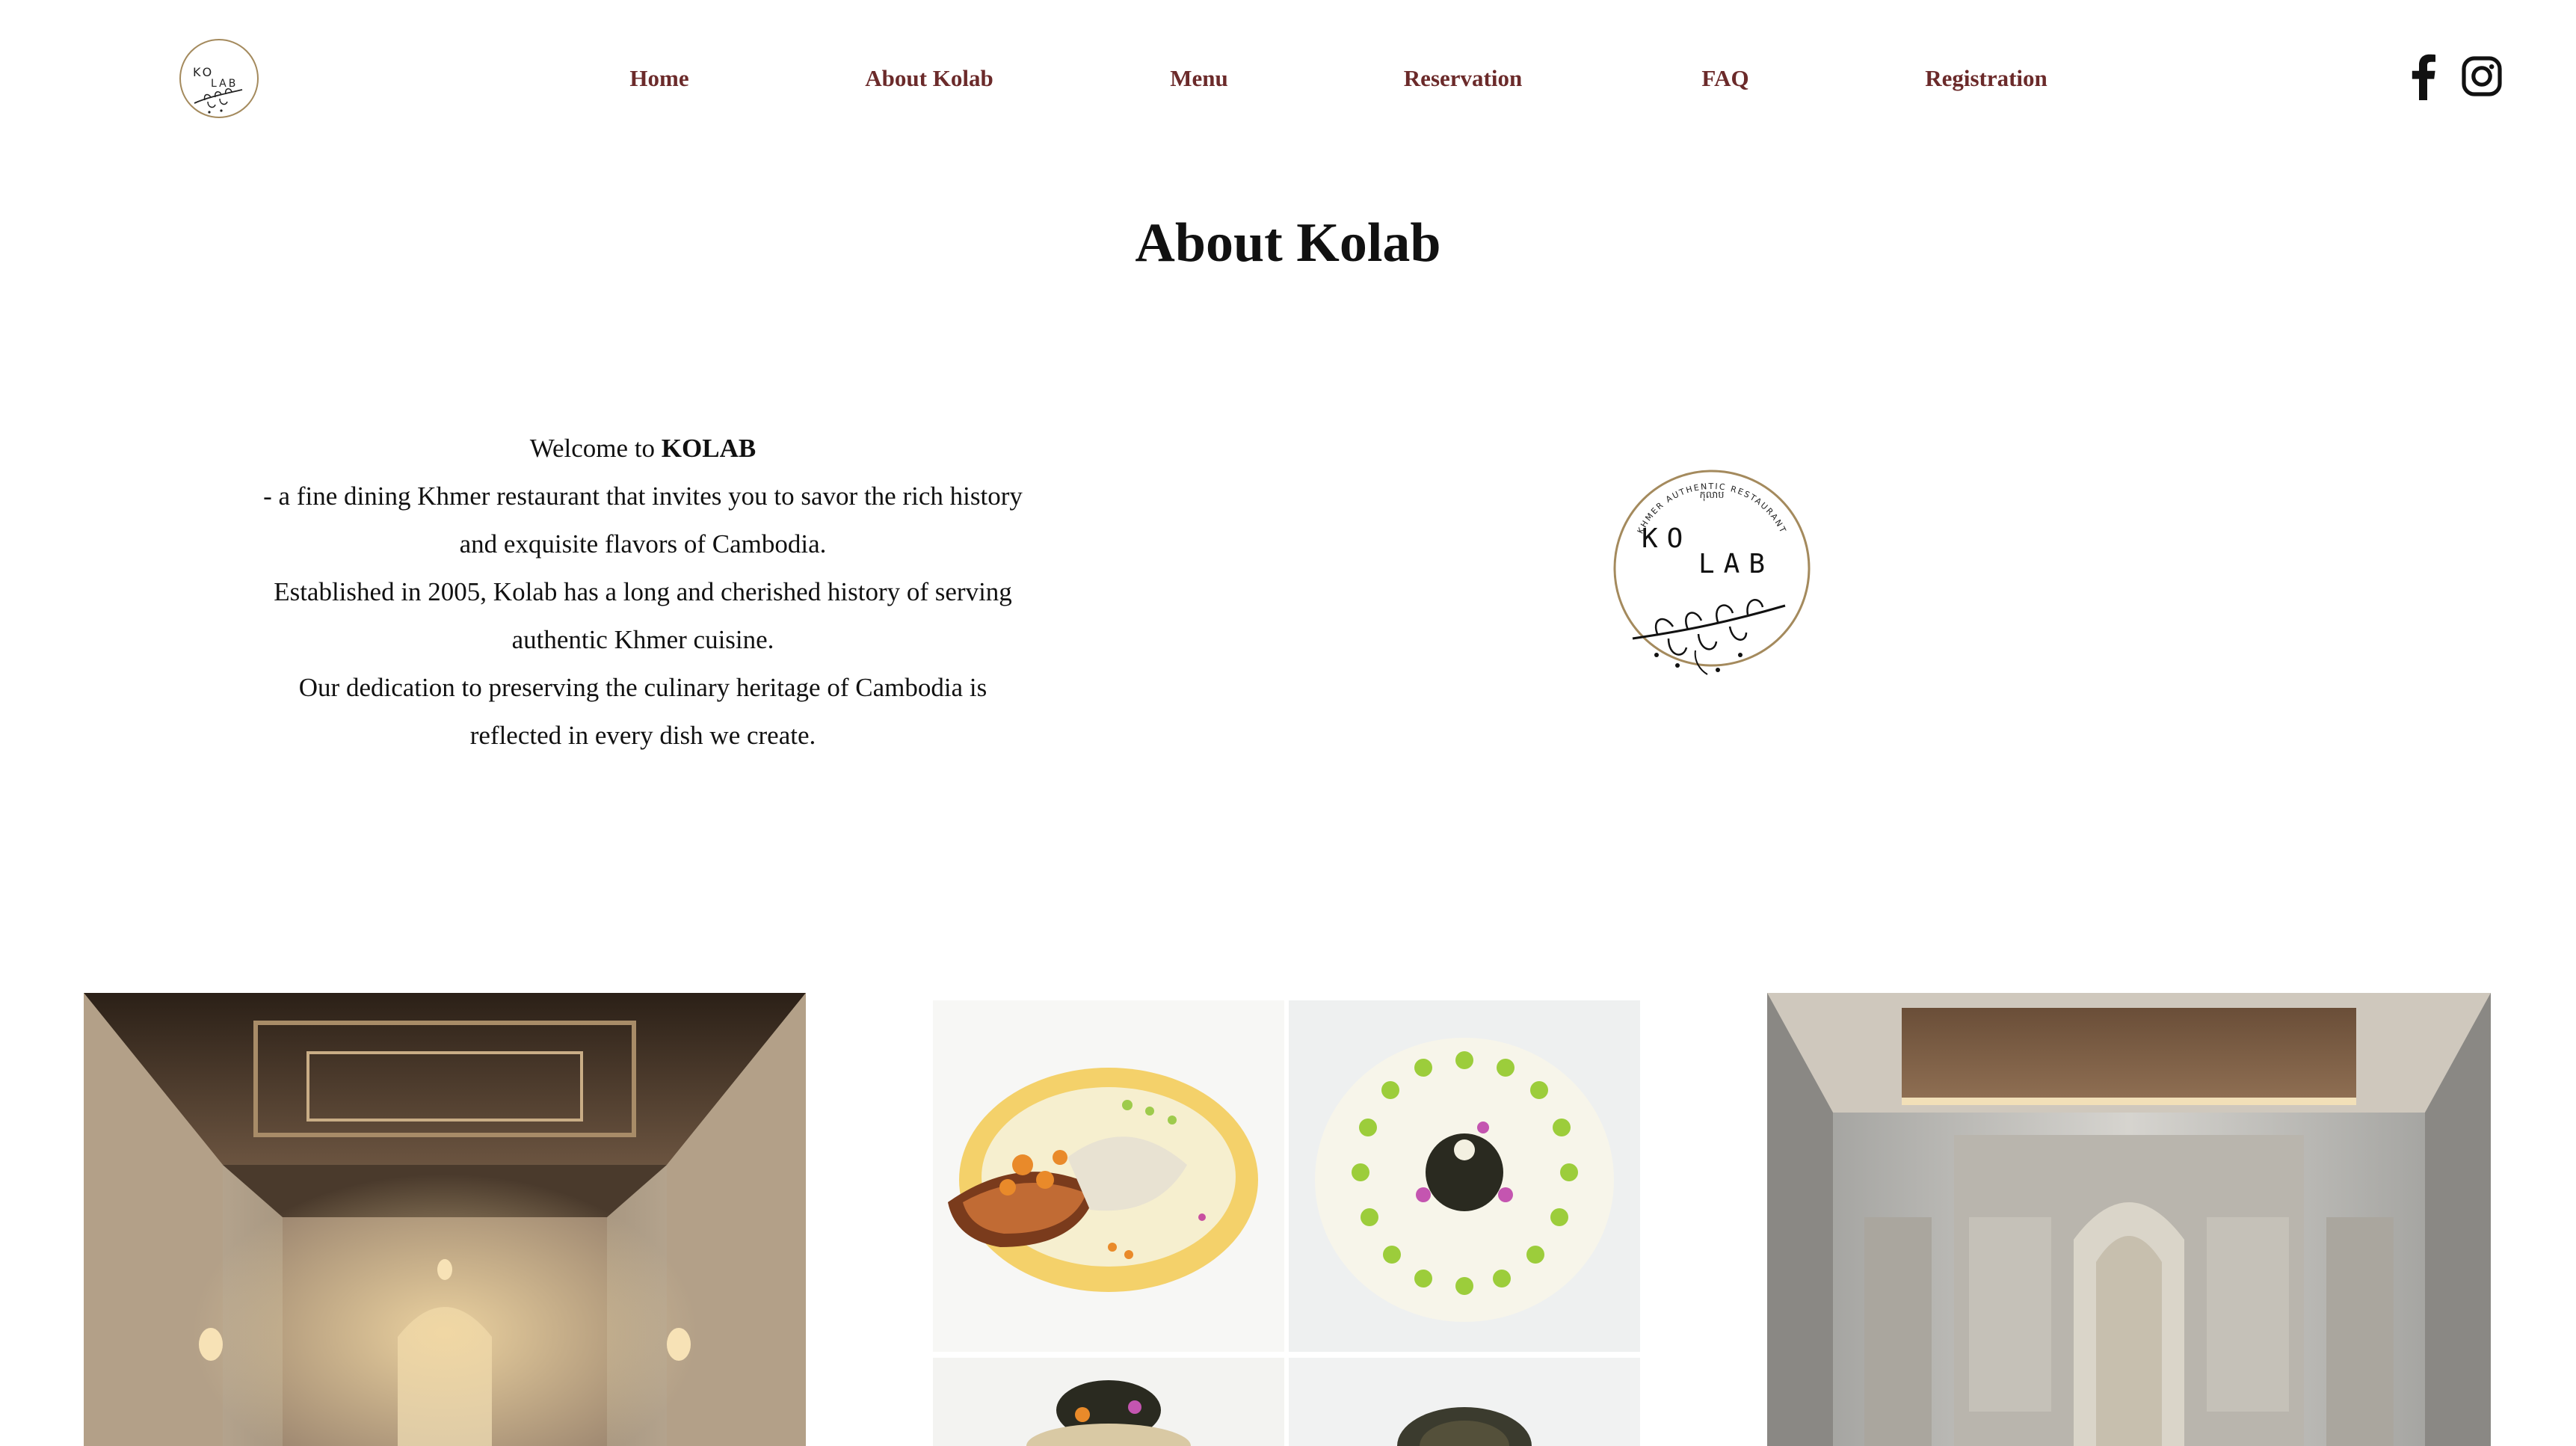 The width and height of the screenshot is (2576, 1446). Describe the element at coordinates (445, 1219) in the screenshot. I see `dining-hall-image` at that location.